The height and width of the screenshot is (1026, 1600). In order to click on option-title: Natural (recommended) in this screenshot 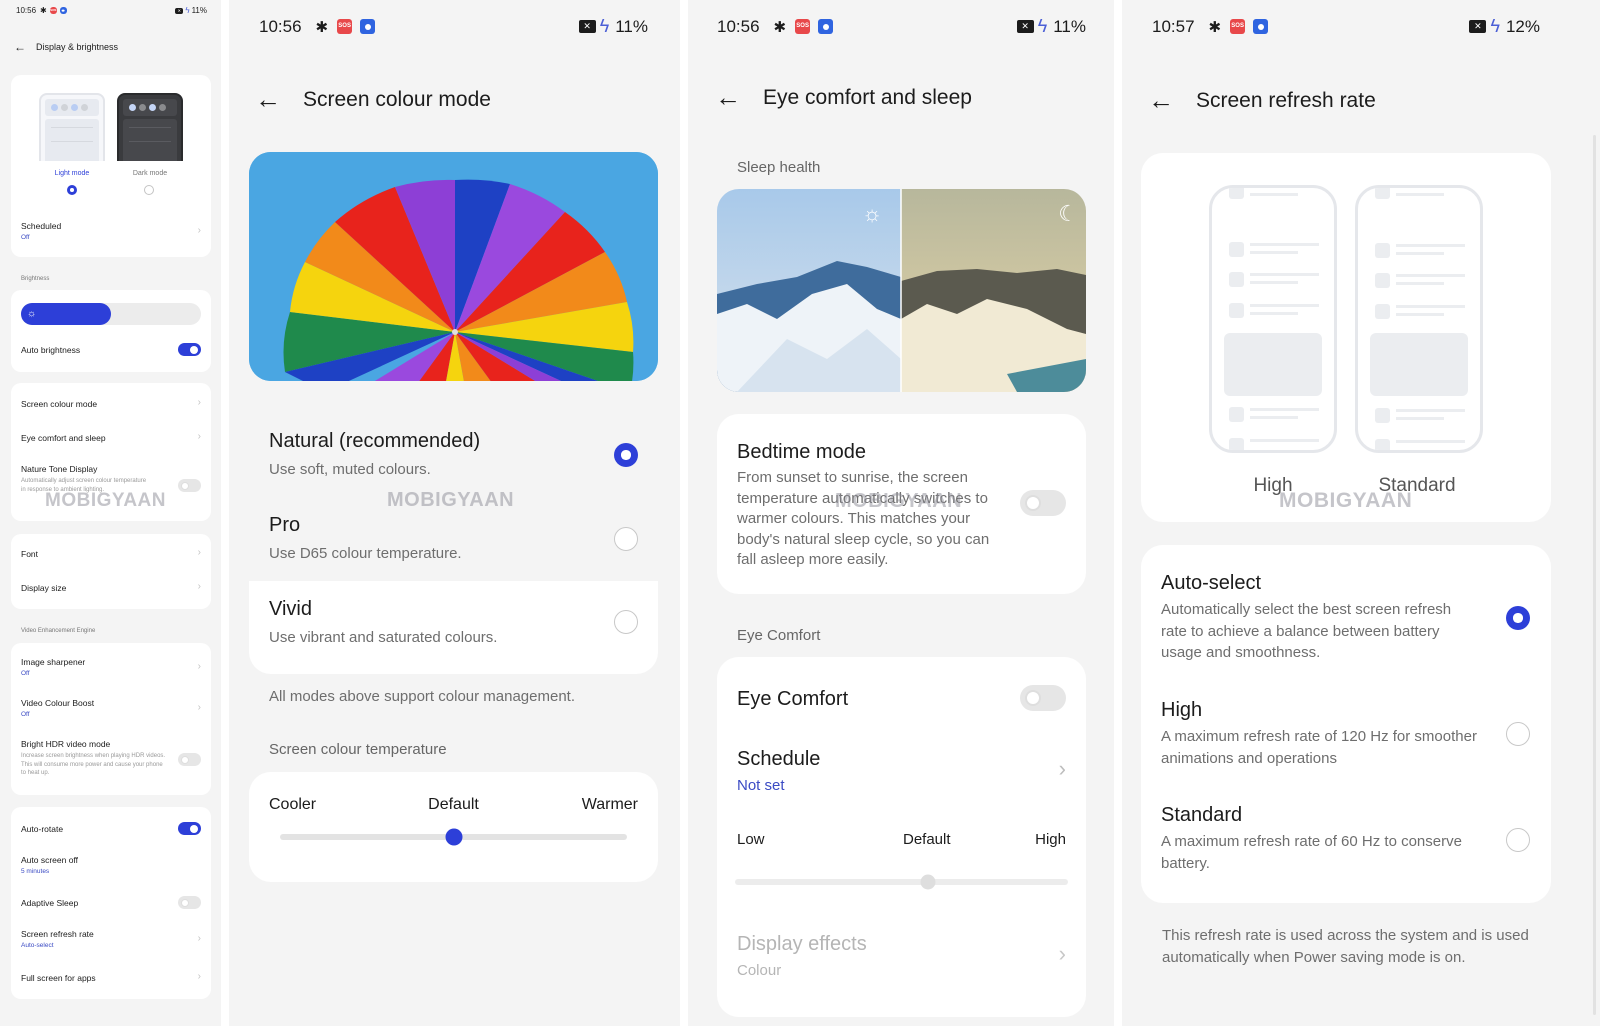, I will do `click(375, 441)`.